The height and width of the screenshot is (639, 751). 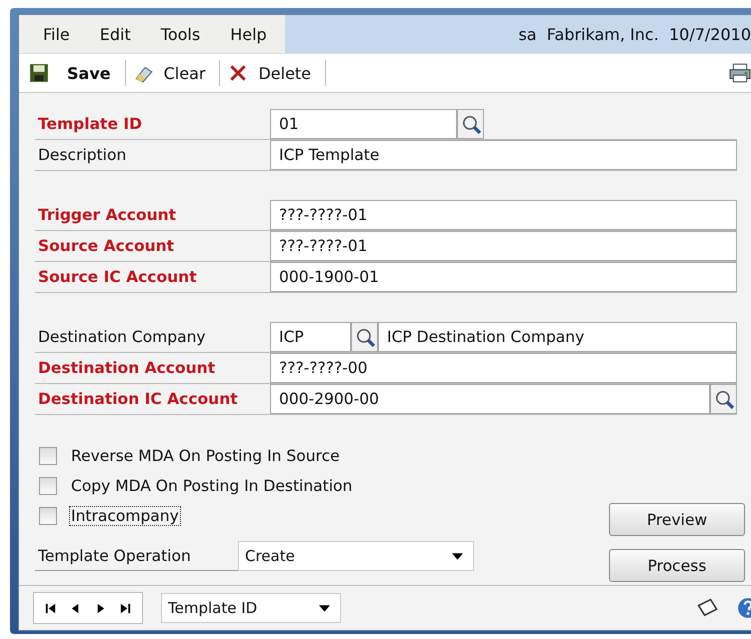 What do you see at coordinates (363, 124) in the screenshot?
I see `input-field: 01` at bounding box center [363, 124].